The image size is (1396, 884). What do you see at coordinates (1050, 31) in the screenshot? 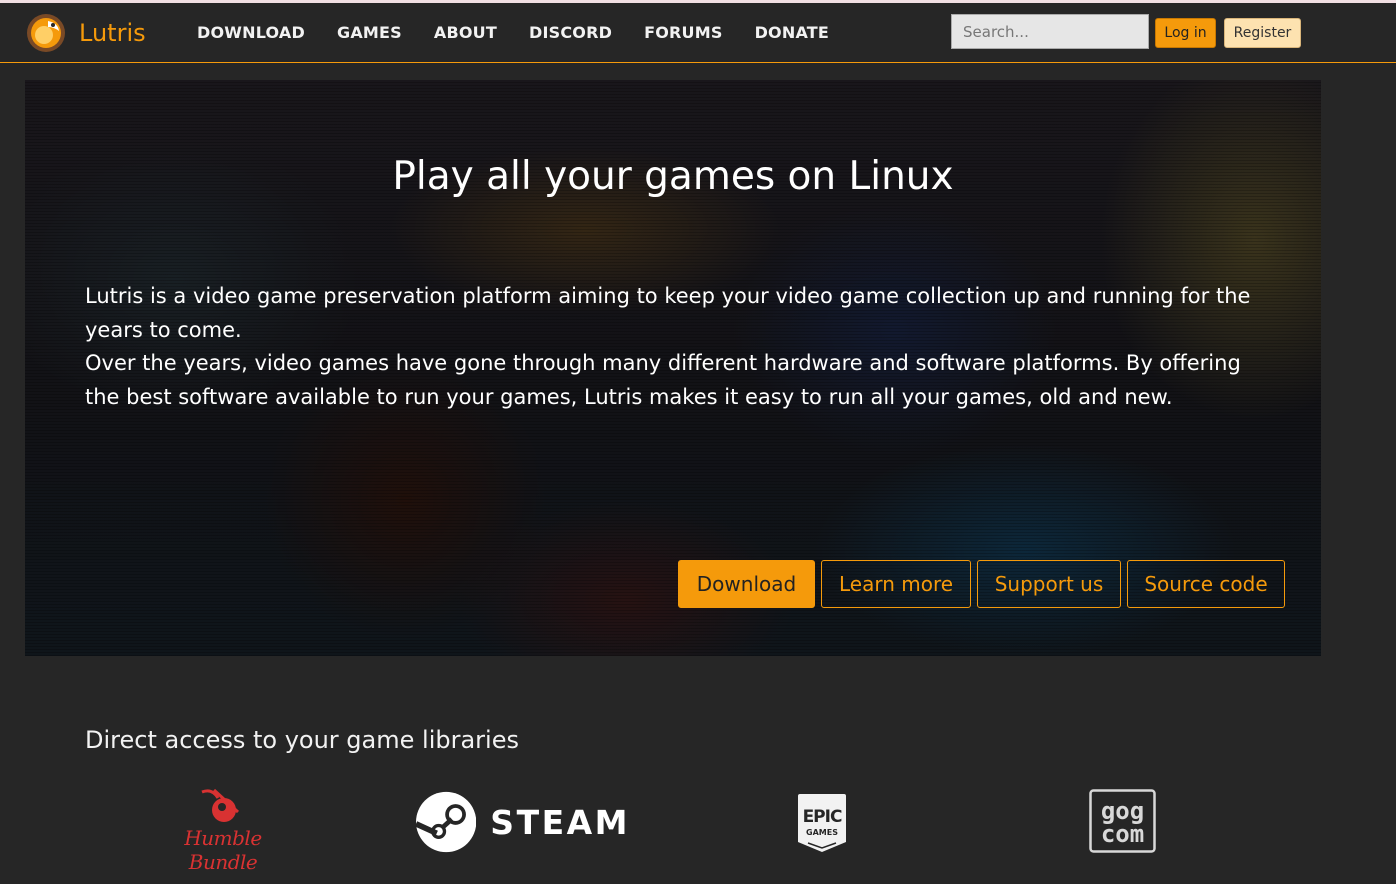
I see `search-input` at bounding box center [1050, 31].